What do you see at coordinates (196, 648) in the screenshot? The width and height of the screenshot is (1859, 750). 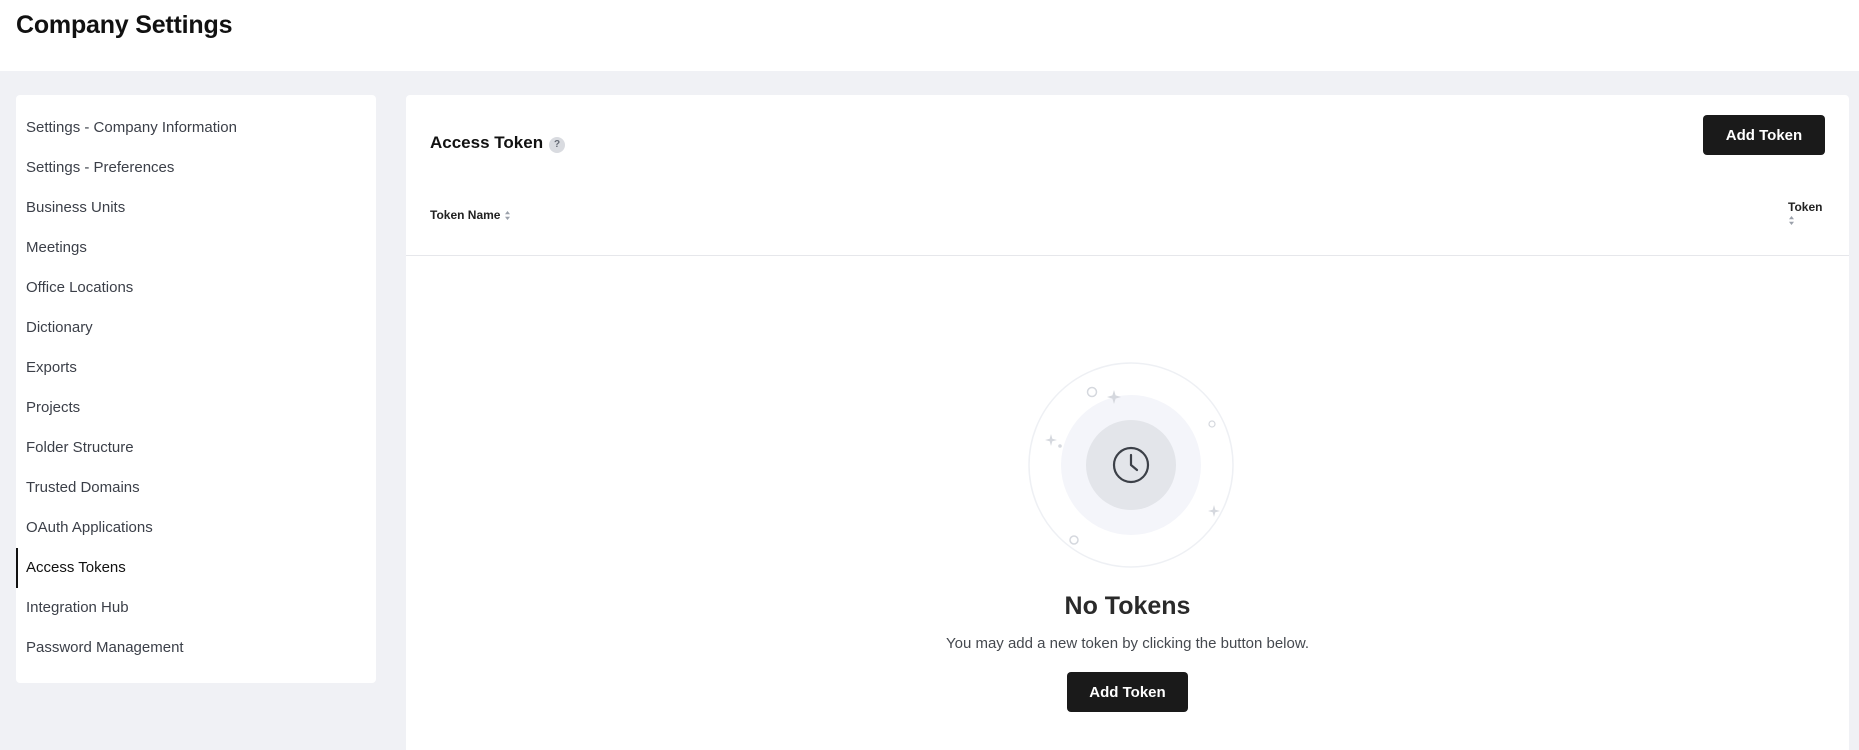 I see `sidebar-item-password-management: Password Management` at bounding box center [196, 648].